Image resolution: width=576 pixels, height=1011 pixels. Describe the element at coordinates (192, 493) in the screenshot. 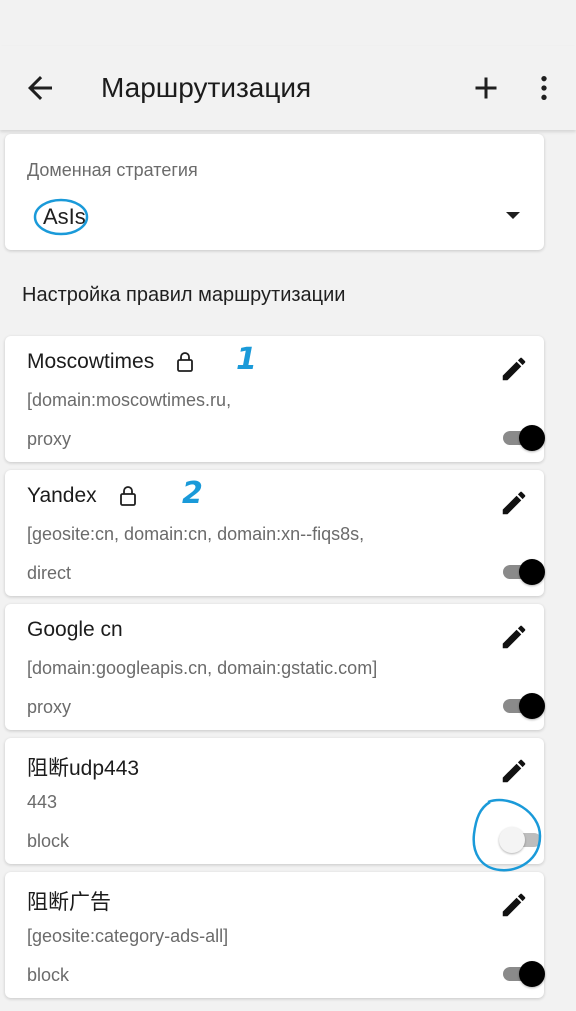

I see `annotation-number: 2` at that location.